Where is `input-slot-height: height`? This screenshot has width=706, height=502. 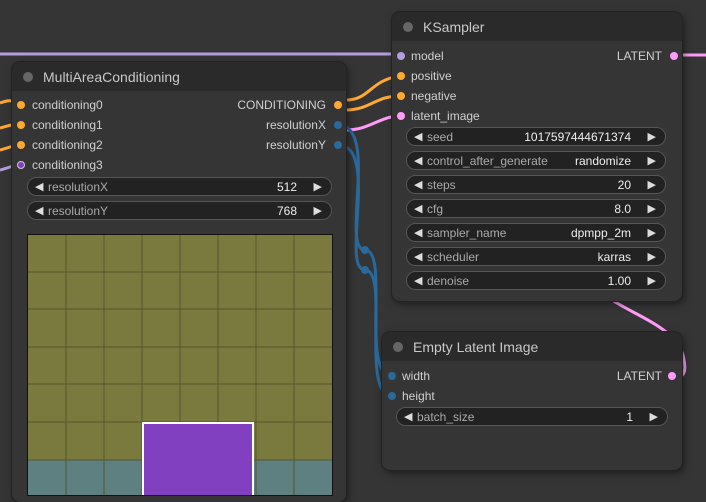
input-slot-height: height is located at coordinates (408, 396).